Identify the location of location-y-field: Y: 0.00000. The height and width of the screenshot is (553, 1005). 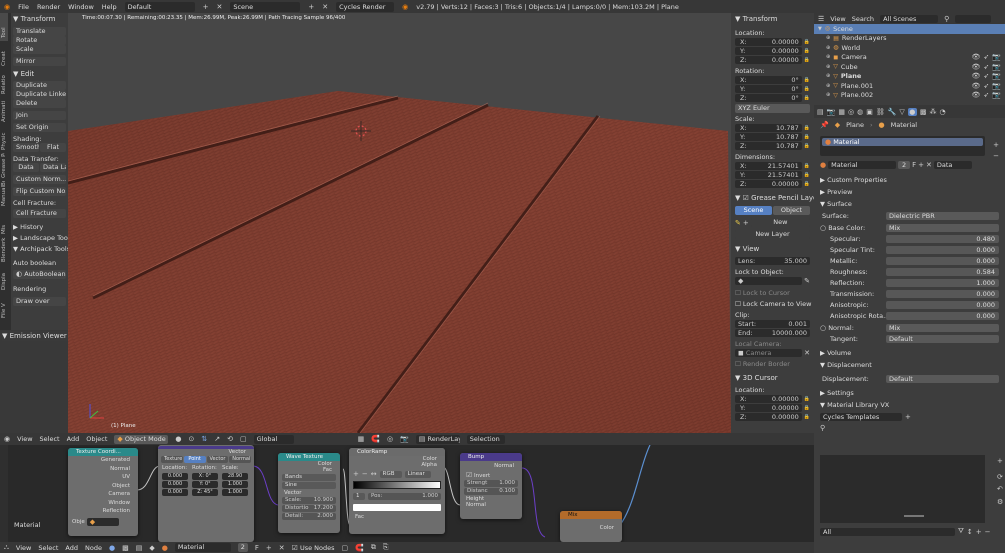
(768, 51).